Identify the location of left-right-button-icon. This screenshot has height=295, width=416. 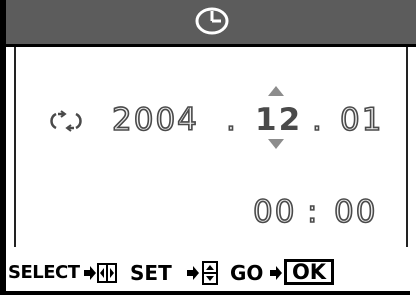
(107, 273).